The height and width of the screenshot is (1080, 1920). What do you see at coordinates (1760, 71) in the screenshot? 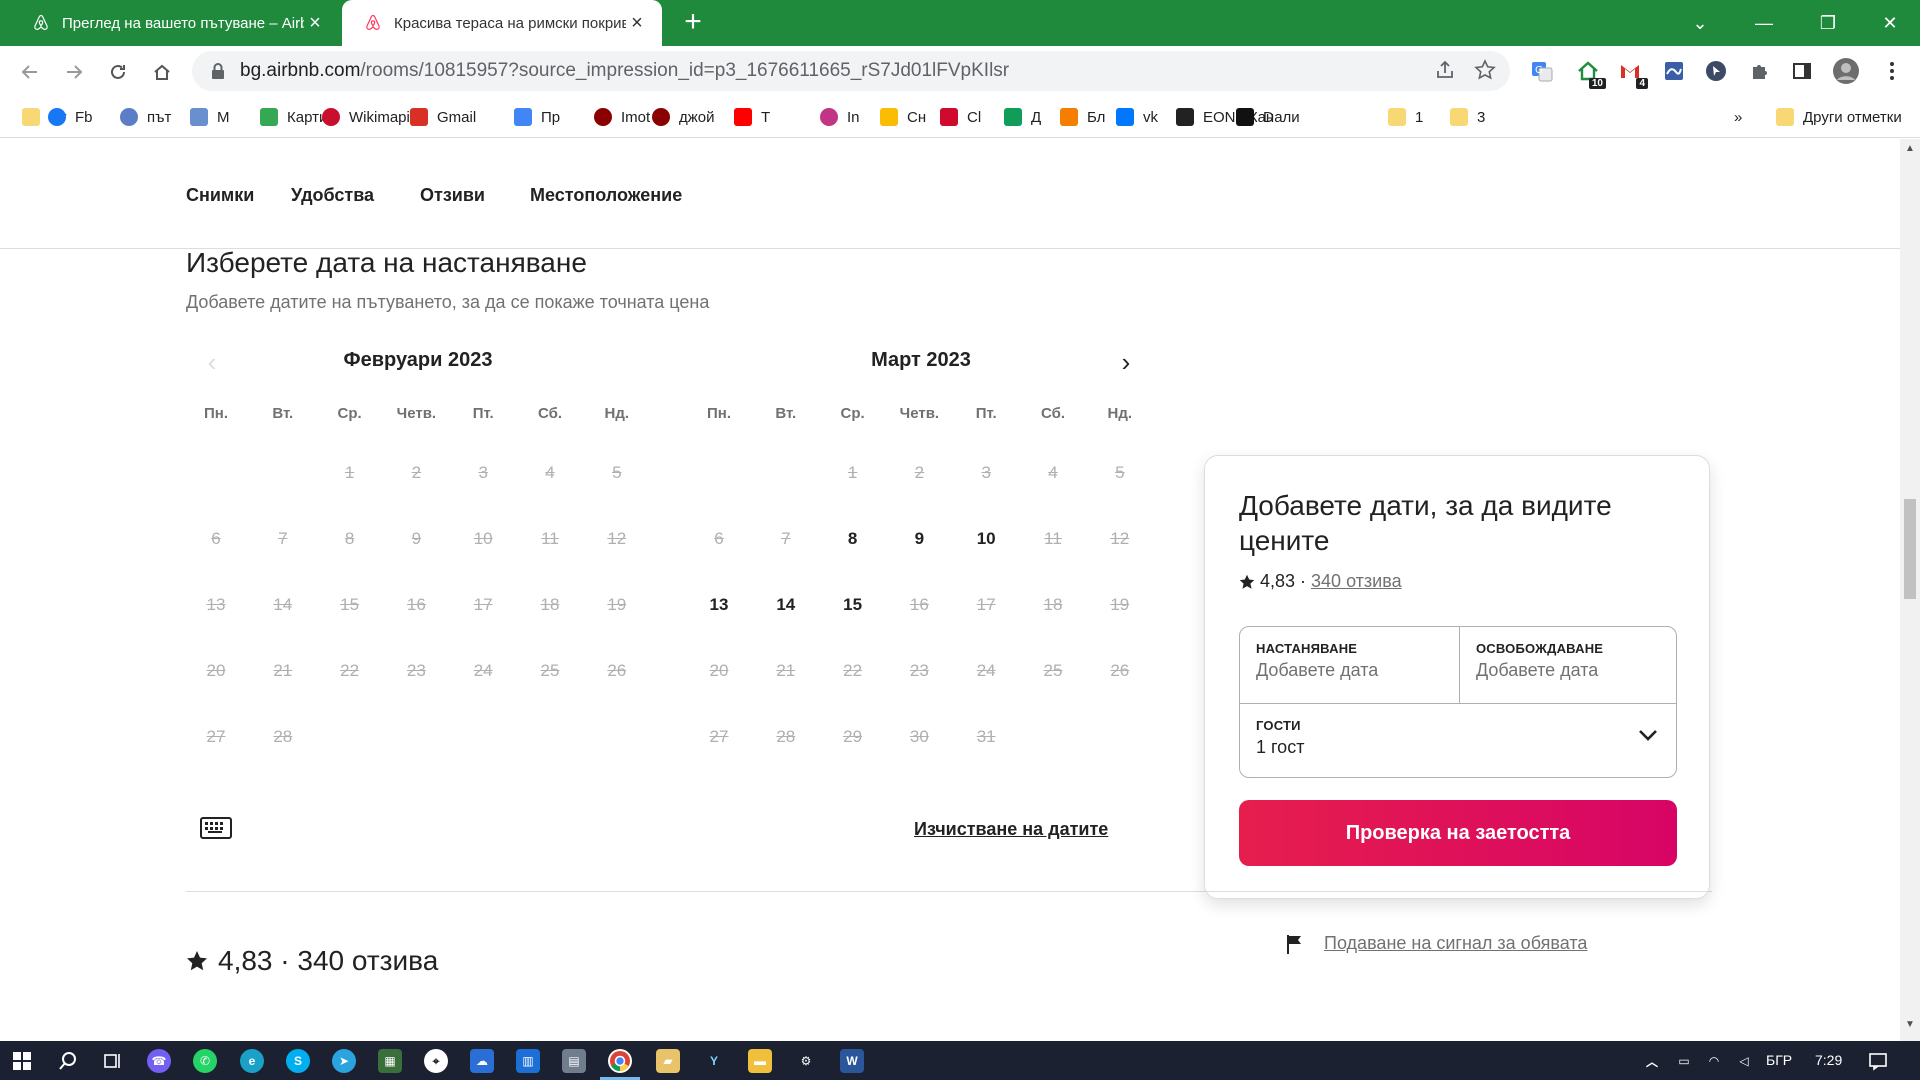
I see `puzzle-extensions-icon` at bounding box center [1760, 71].